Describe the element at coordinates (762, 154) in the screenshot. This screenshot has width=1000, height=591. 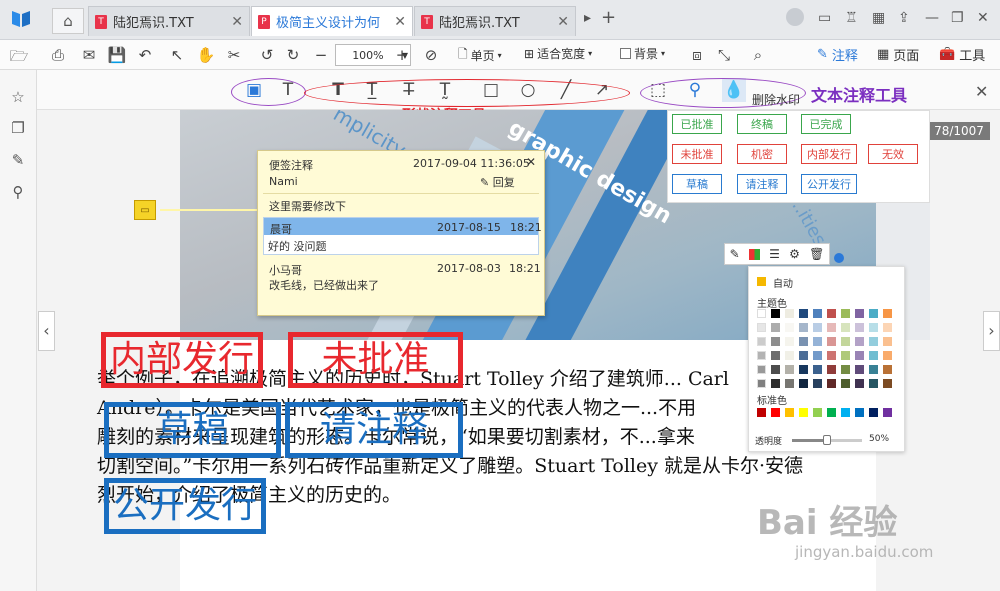
I see `stamp-option: 机密` at that location.